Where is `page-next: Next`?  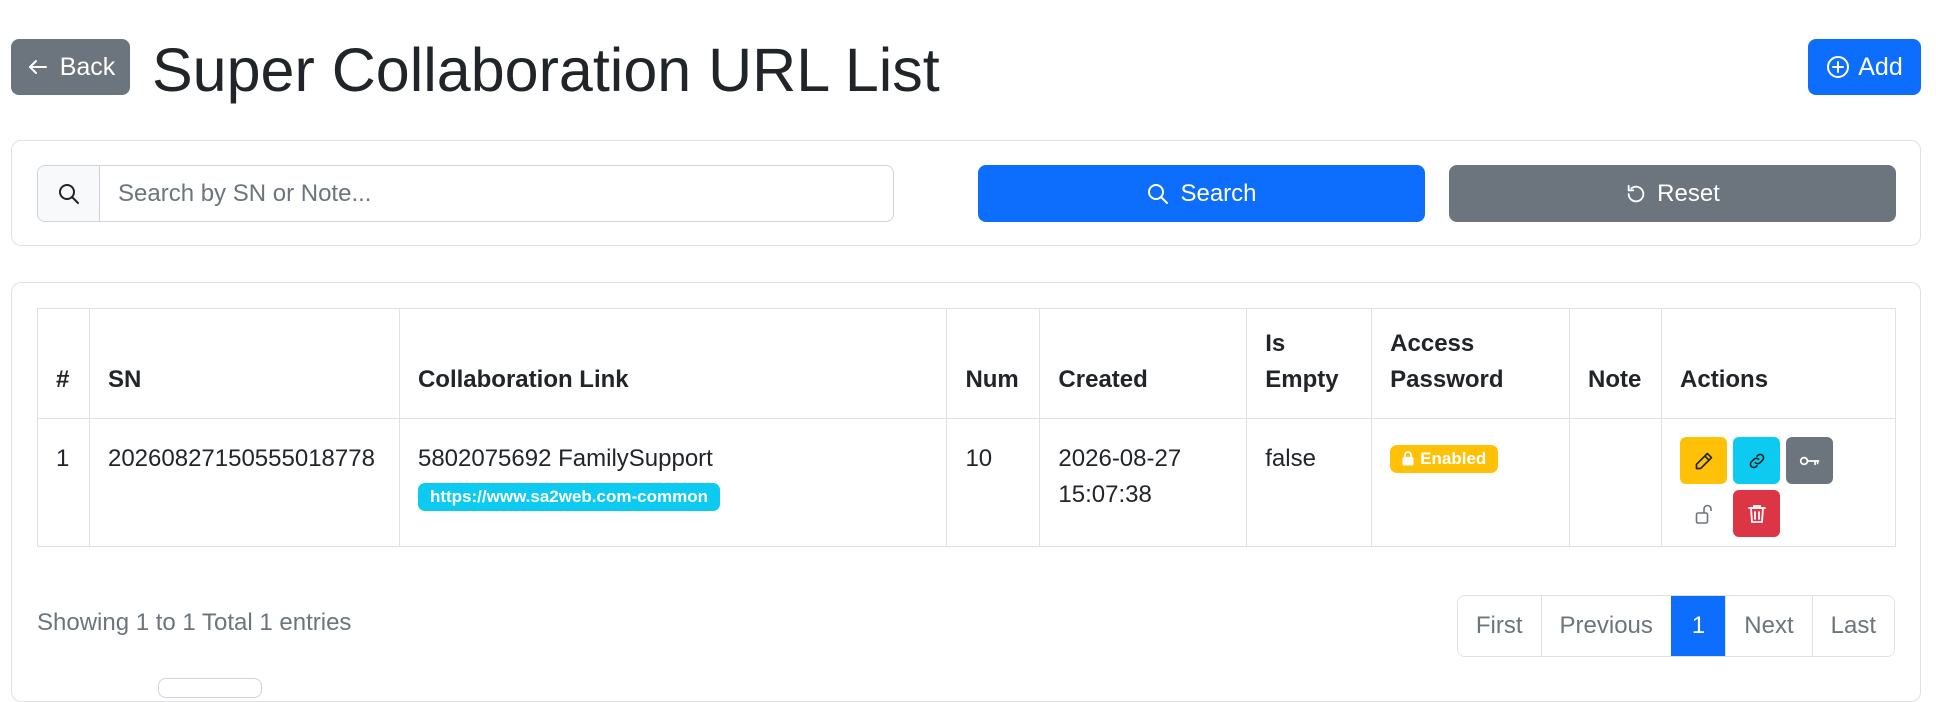
page-next: Next is located at coordinates (1768, 626).